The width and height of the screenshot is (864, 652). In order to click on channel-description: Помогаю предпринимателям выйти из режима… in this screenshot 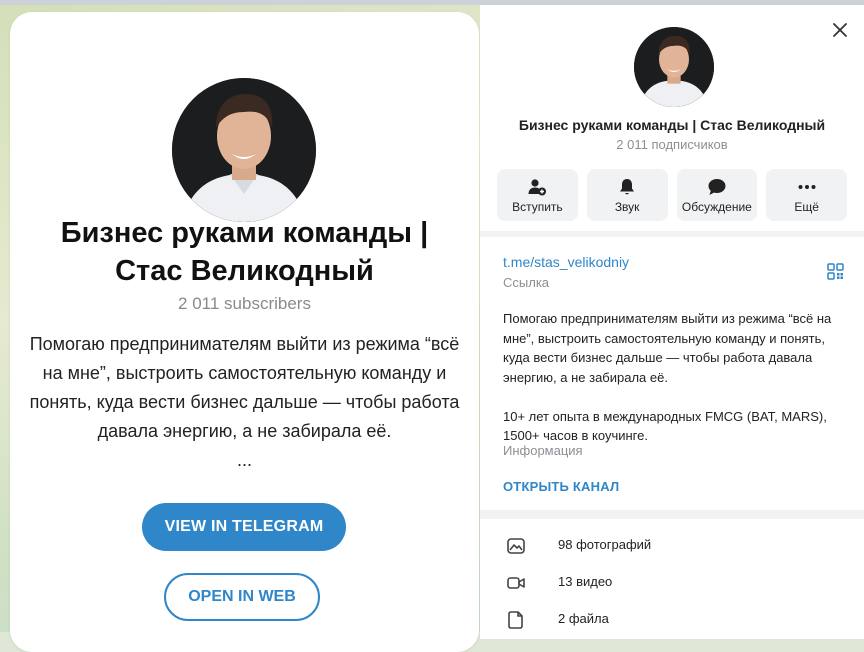, I will do `click(244, 402)`.